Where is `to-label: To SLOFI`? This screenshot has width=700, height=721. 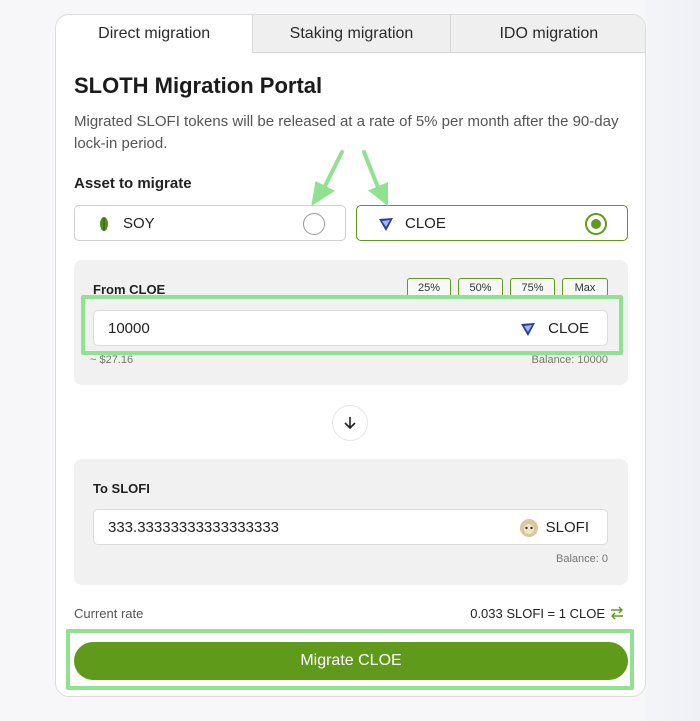 to-label: To SLOFI is located at coordinates (121, 488).